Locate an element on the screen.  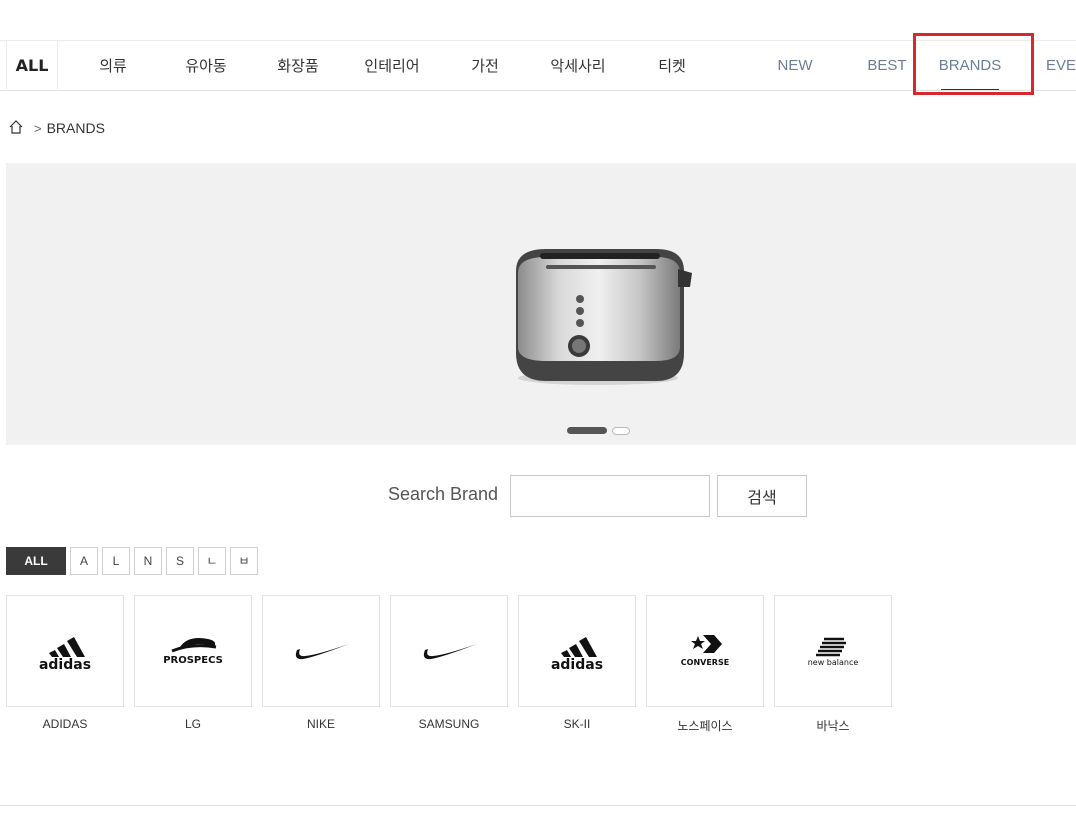
brand-item: SAMSUNG is located at coordinates (449, 664).